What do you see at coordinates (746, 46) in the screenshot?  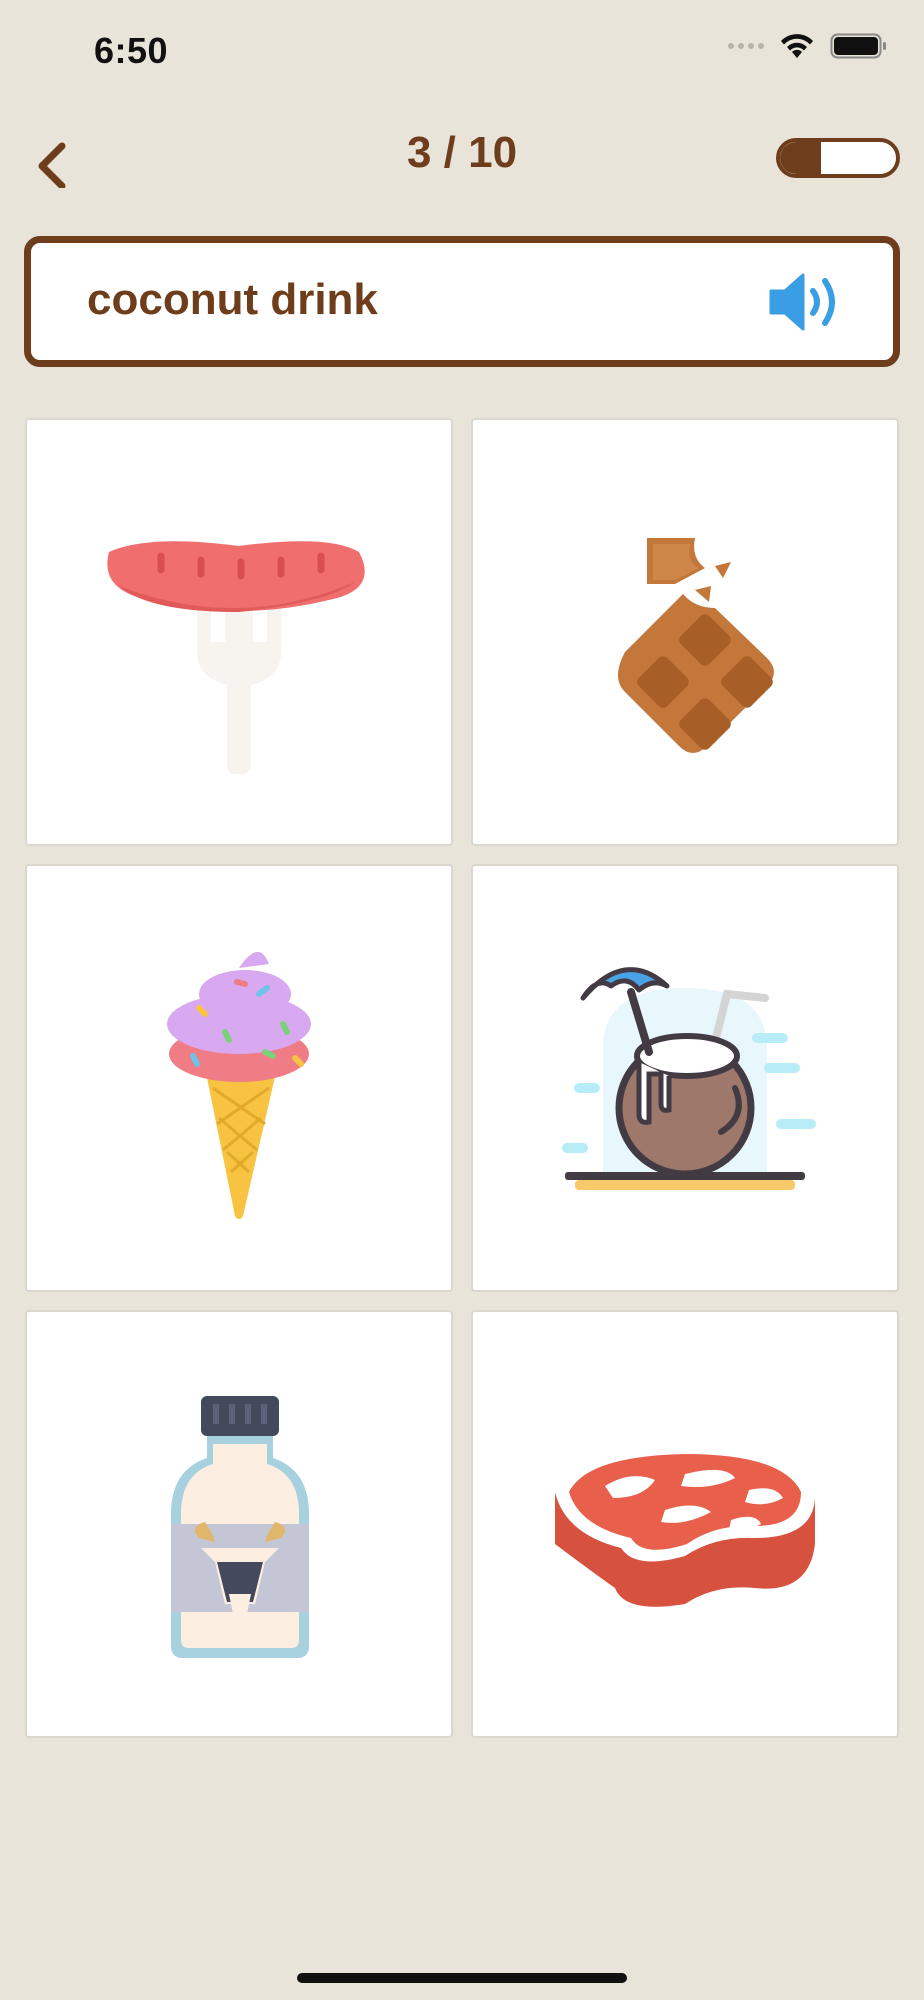 I see `cellular-signal-icon` at bounding box center [746, 46].